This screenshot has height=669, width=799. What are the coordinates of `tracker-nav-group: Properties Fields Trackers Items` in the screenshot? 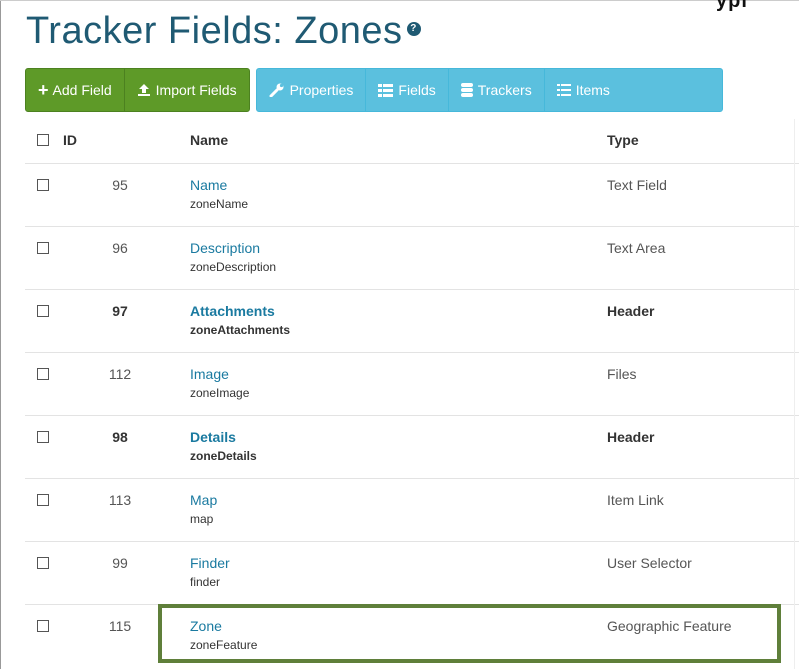 It's located at (489, 90).